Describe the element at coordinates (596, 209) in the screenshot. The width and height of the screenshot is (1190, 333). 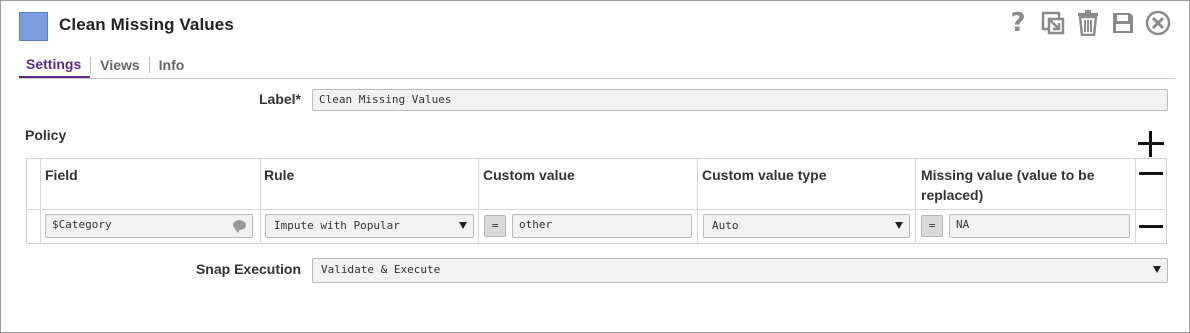
I see `header-row-divider` at that location.